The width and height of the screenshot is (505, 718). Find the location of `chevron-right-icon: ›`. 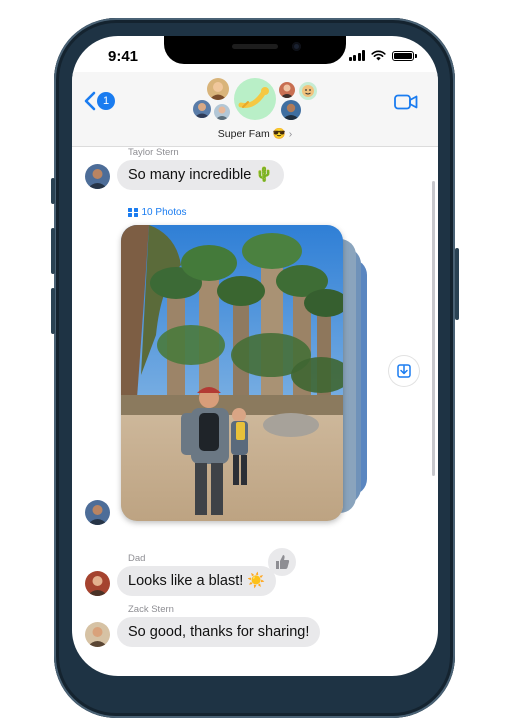

chevron-right-icon: › is located at coordinates (290, 134).